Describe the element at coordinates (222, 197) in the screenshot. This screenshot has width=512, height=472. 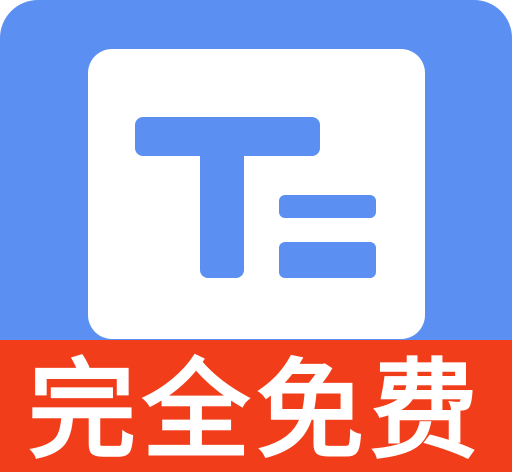
I see `t-bar-vertical` at that location.